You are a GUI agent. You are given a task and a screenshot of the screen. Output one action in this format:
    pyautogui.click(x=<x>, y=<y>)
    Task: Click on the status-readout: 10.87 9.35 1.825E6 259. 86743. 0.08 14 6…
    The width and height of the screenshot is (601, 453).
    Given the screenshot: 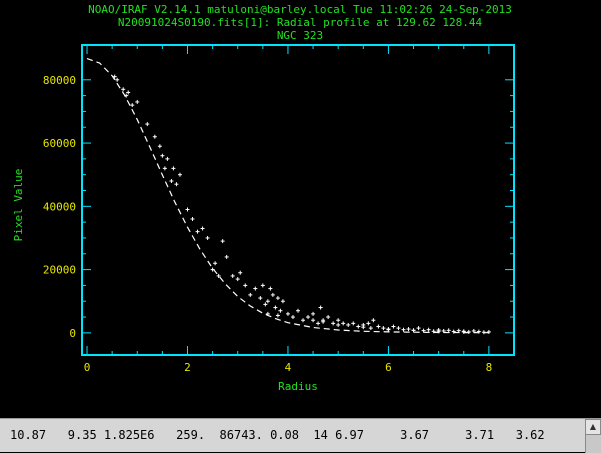 What is the action you would take?
    pyautogui.click(x=277, y=435)
    